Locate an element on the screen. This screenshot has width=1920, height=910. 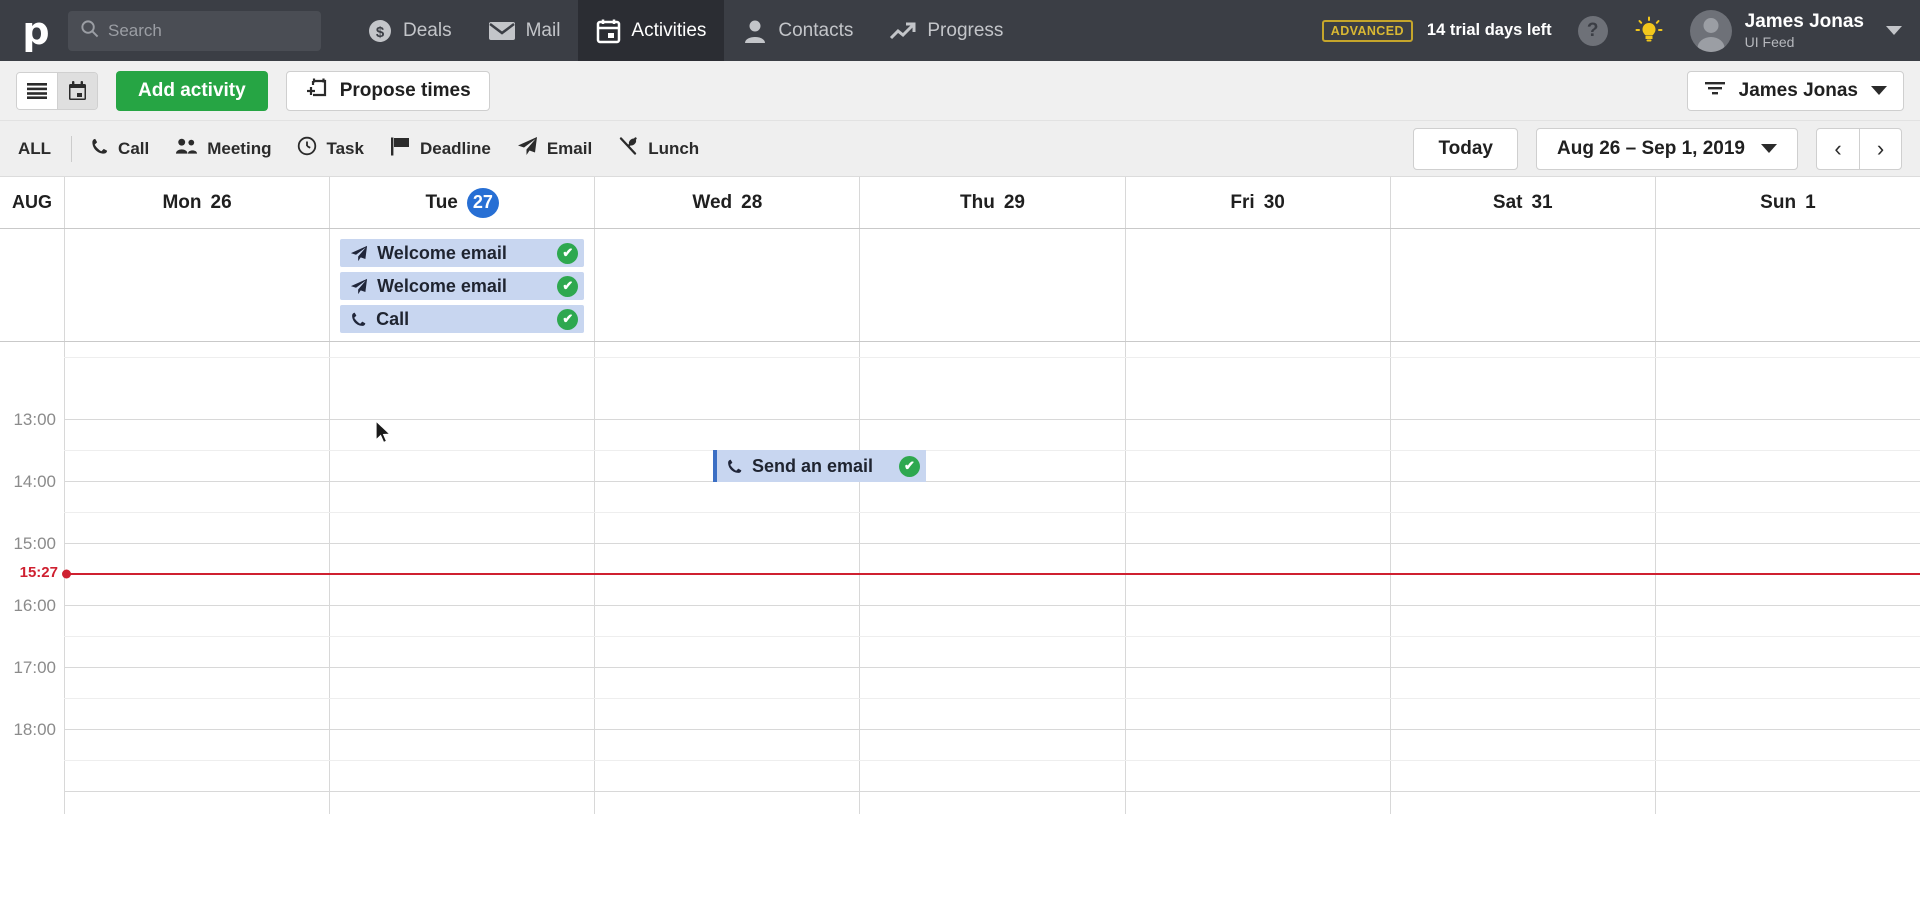
filter-call: Call is located at coordinates (119, 149).